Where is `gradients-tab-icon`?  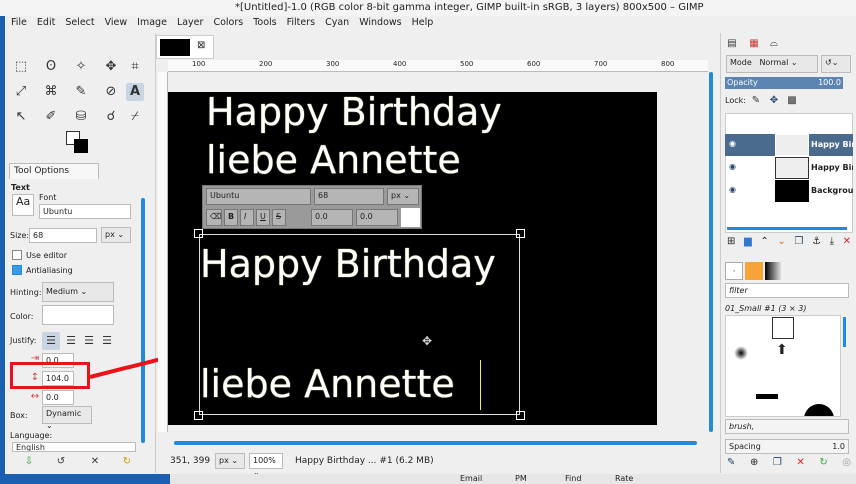 gradients-tab-icon is located at coordinates (774, 271).